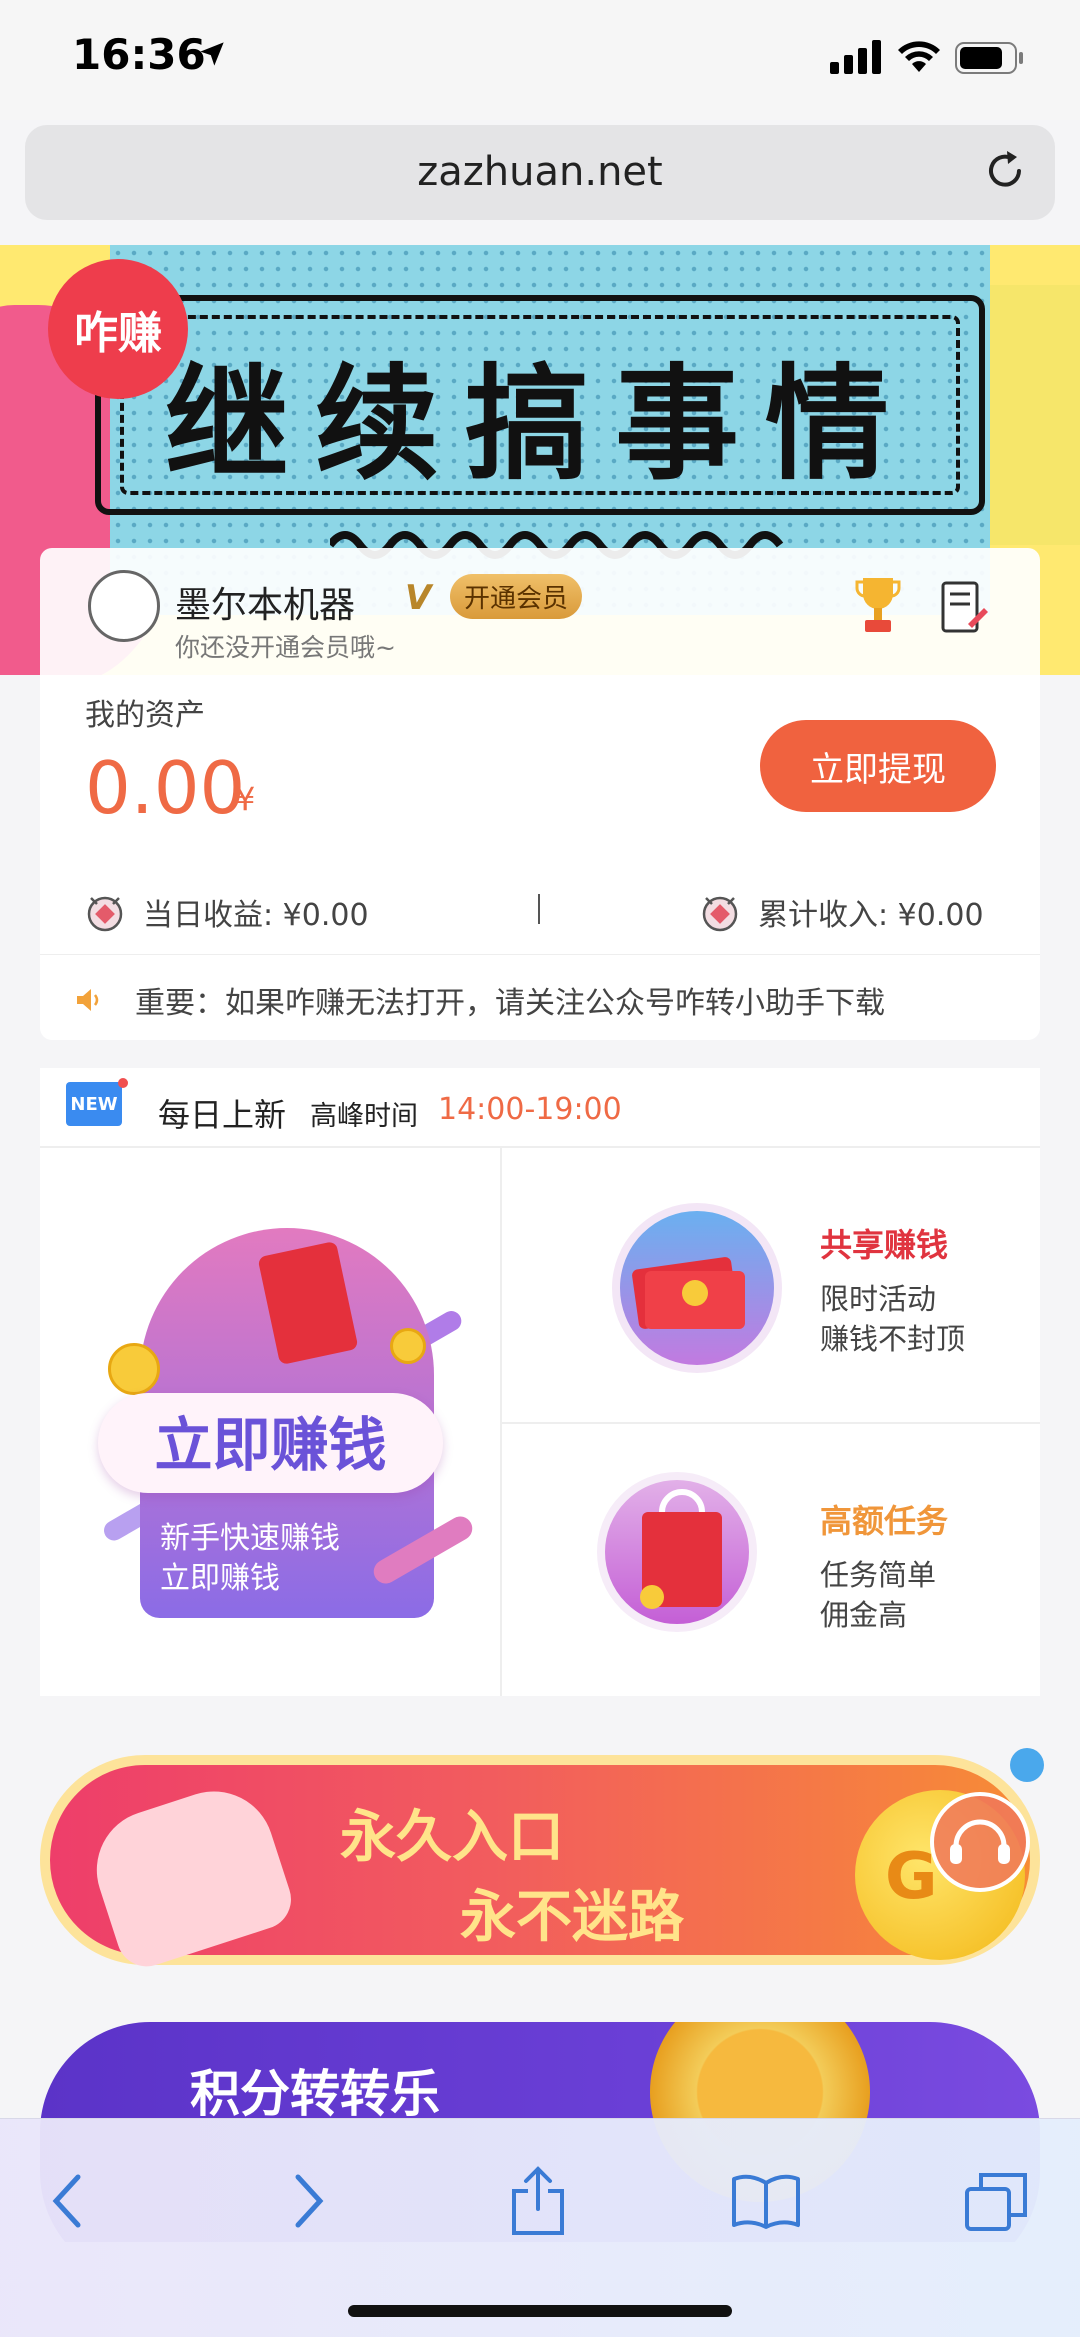 The height and width of the screenshot is (2337, 1080). What do you see at coordinates (250, 1538) in the screenshot?
I see `earn-now-line1: 新手快速赚钱` at bounding box center [250, 1538].